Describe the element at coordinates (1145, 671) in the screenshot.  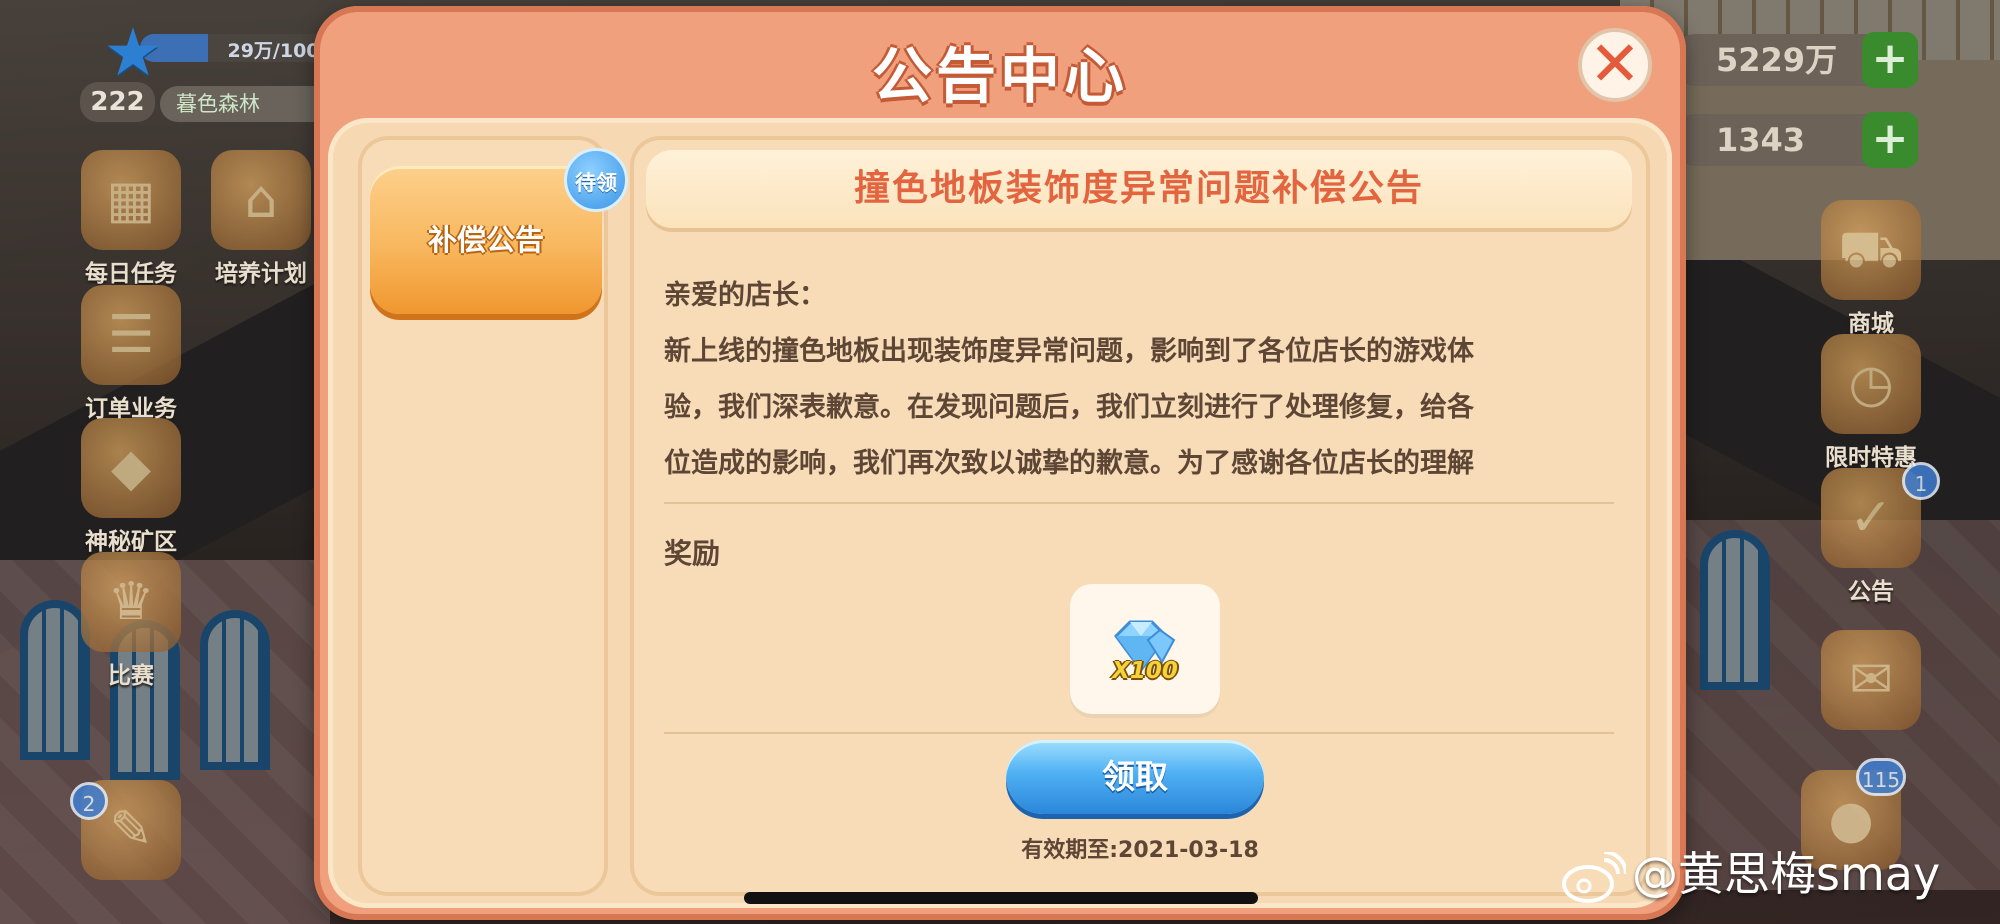
I see `reward-quantity: X100` at that location.